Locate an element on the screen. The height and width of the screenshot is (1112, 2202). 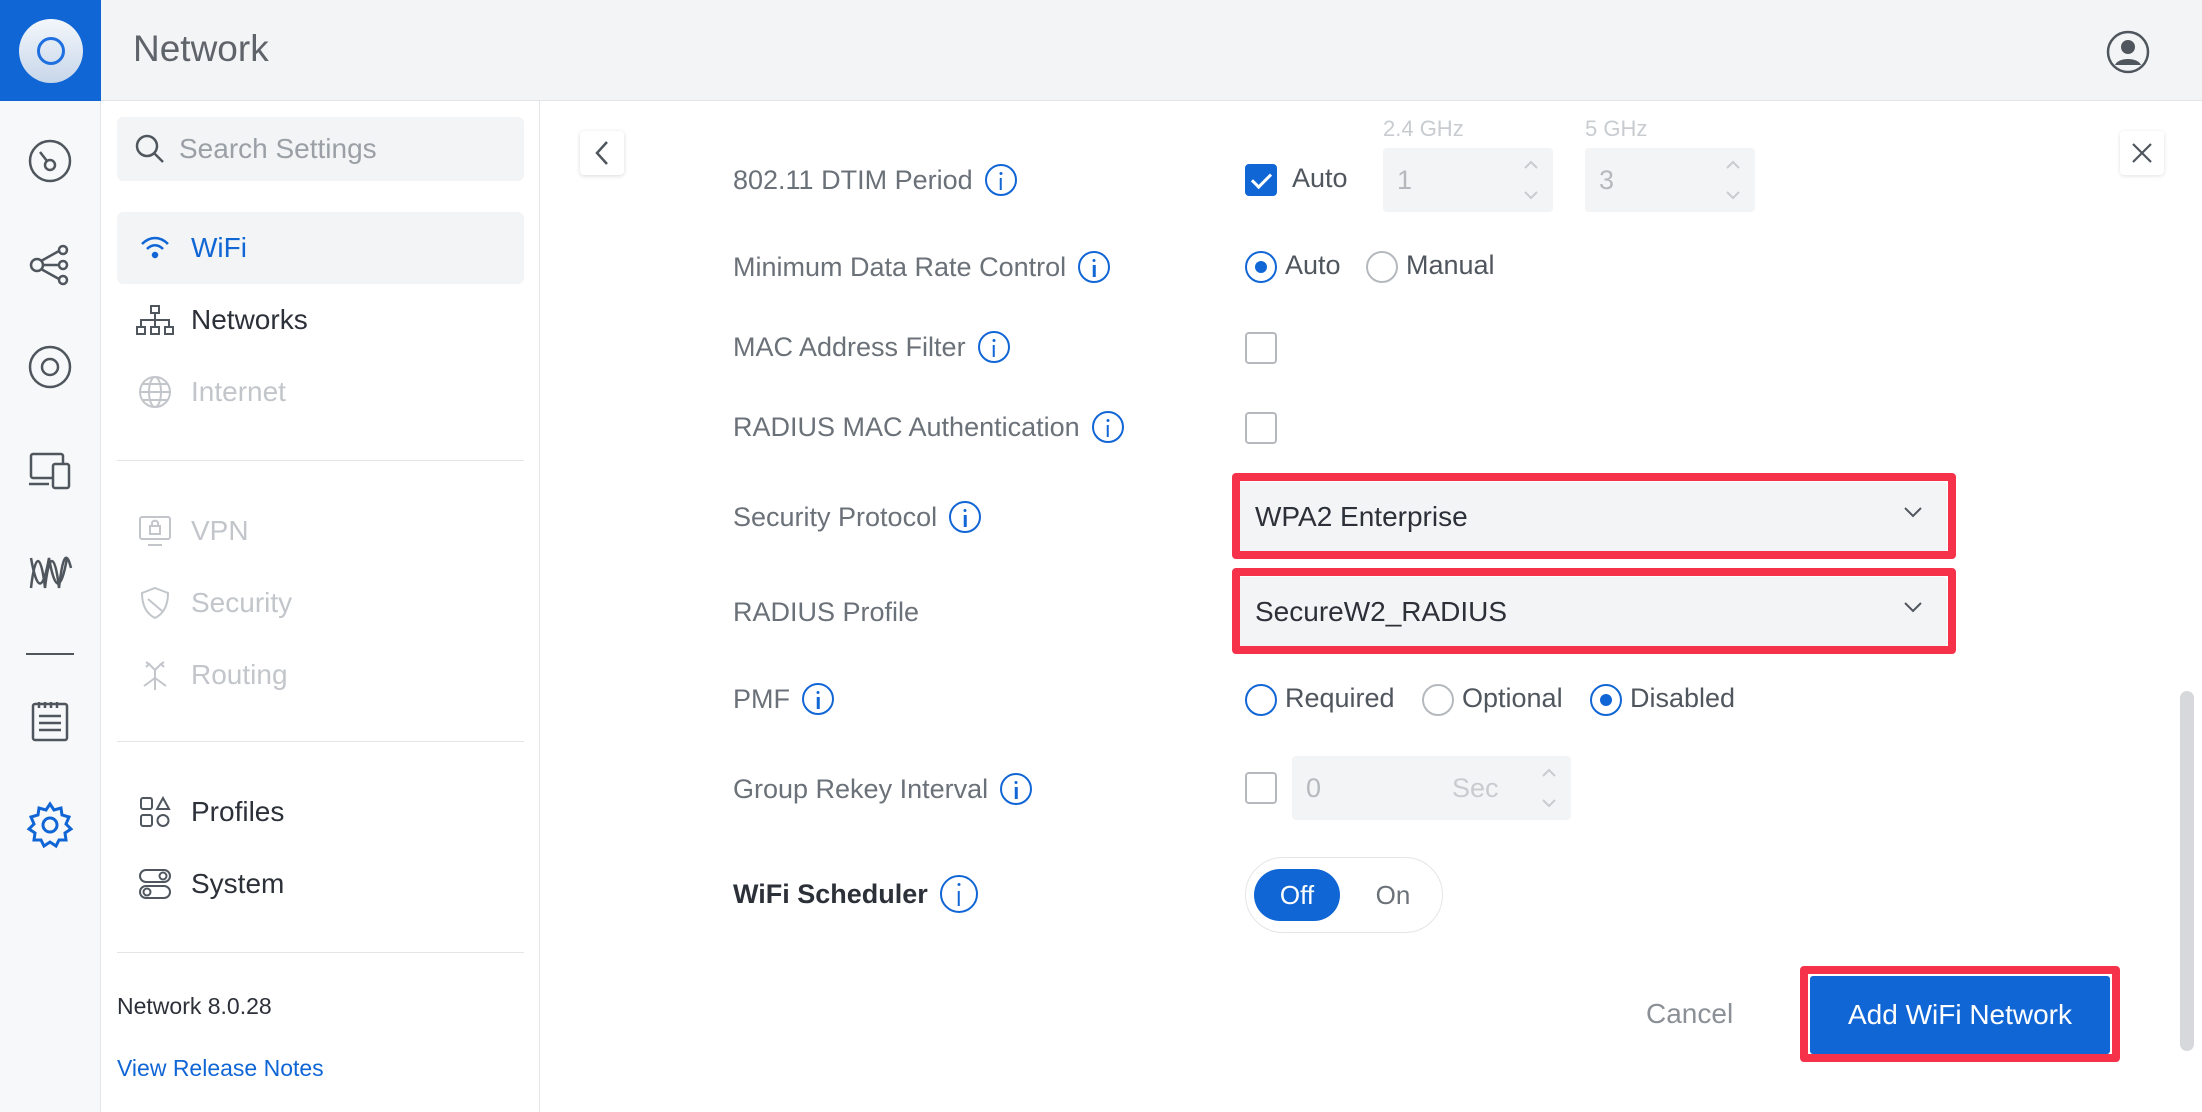
radius-mac-auth-checkbox is located at coordinates (1261, 428).